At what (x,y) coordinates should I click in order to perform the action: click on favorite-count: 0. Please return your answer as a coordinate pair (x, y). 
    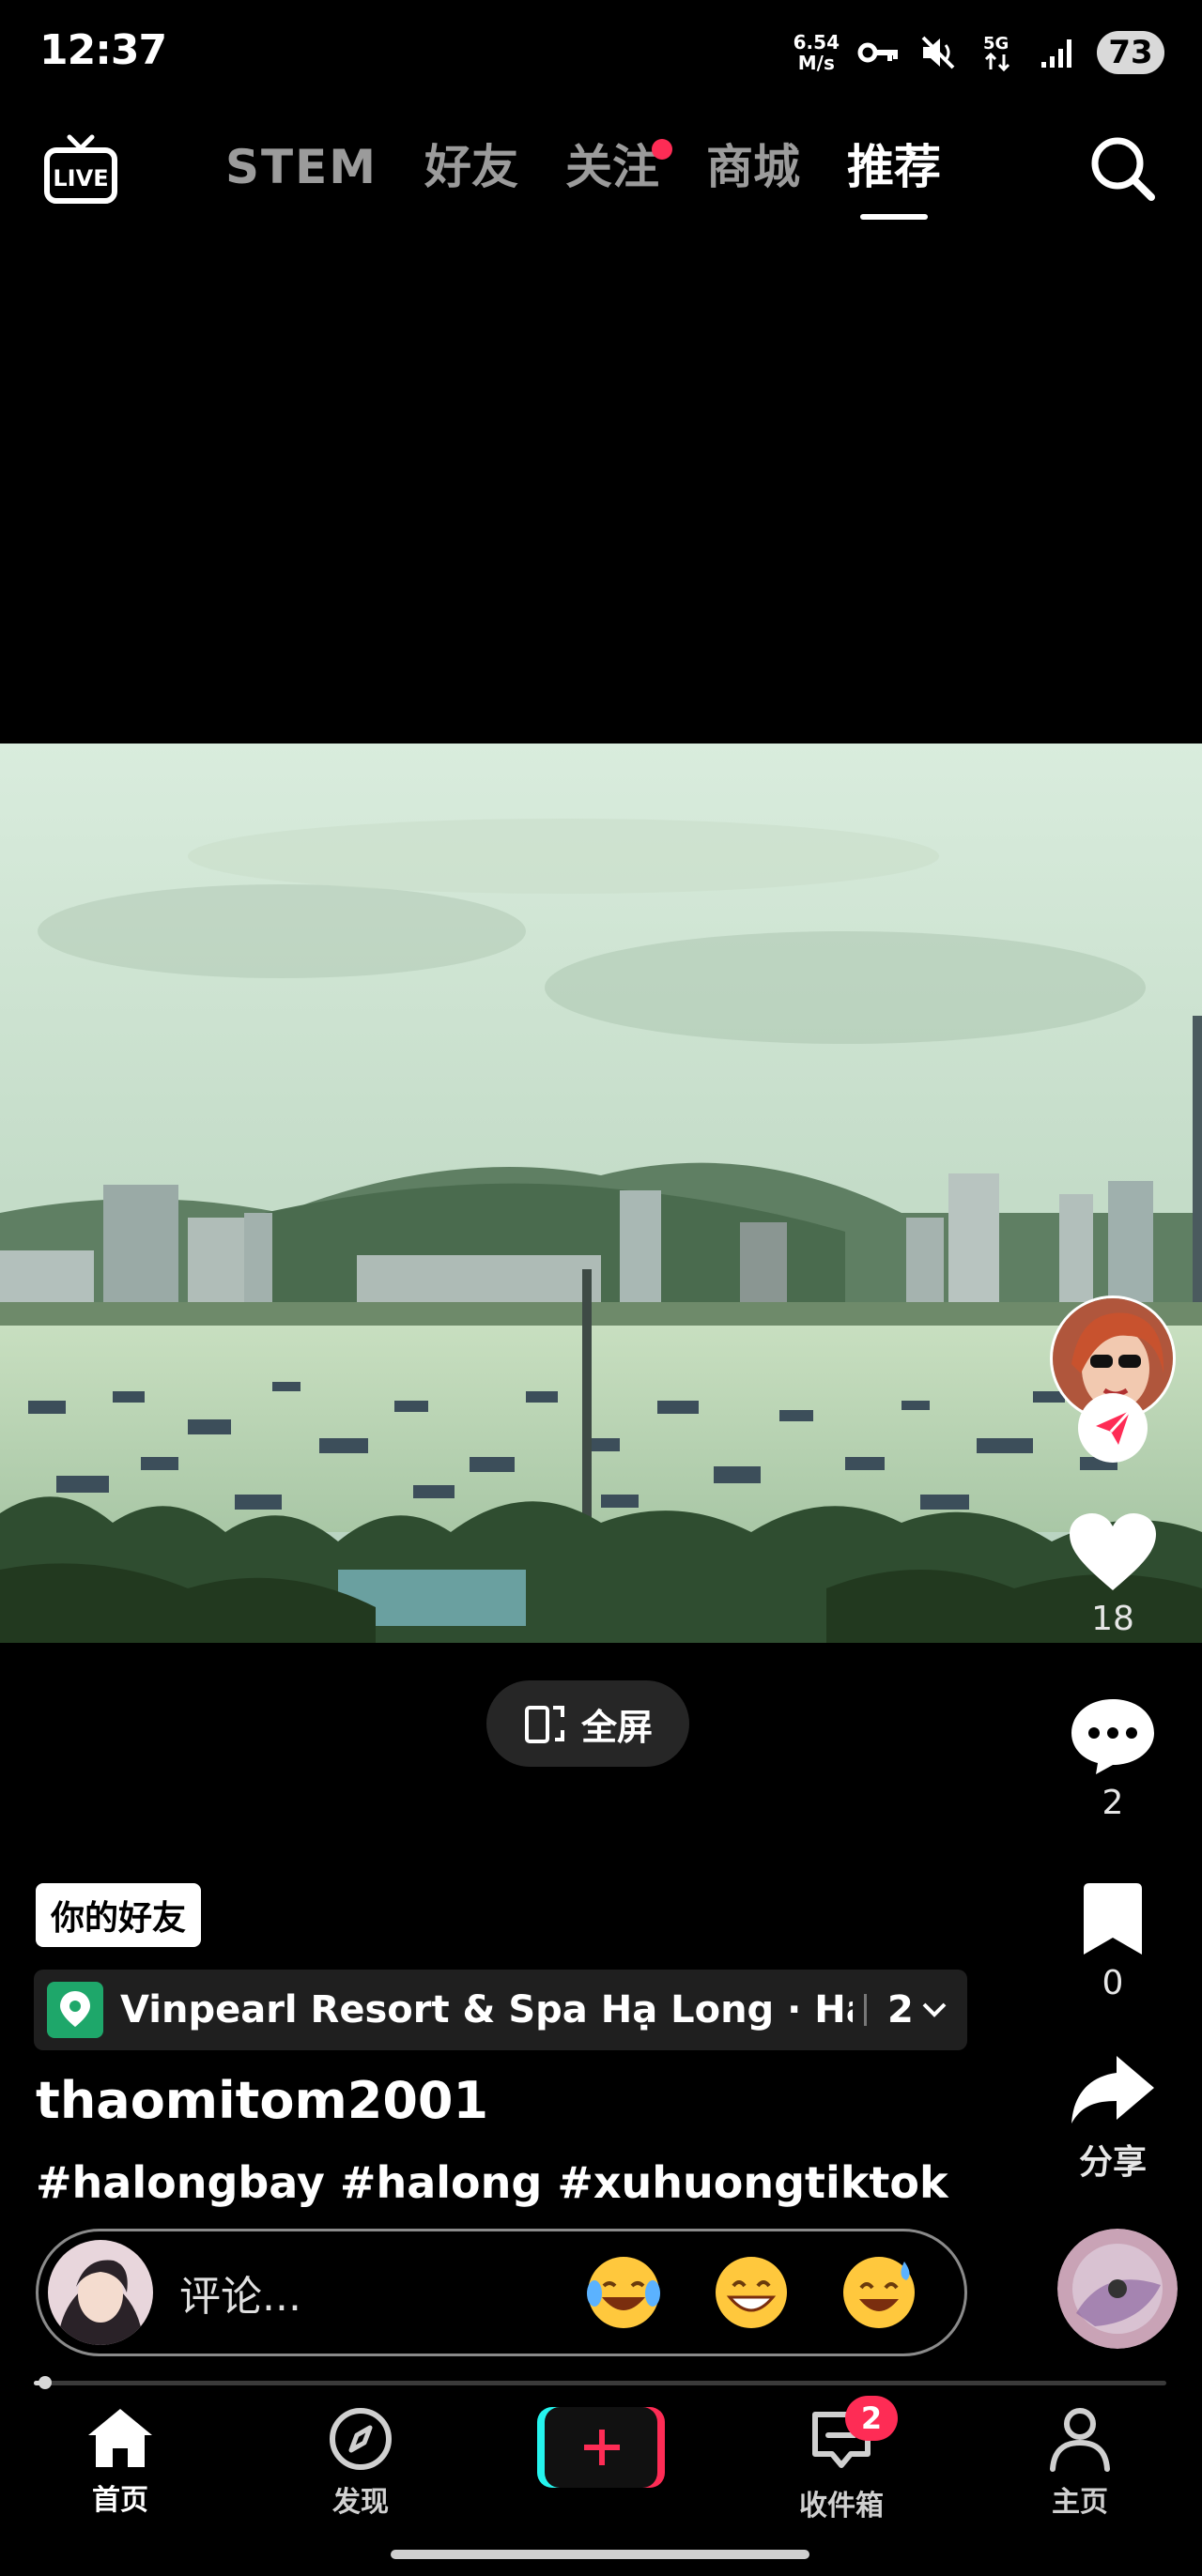
    Looking at the image, I should click on (1113, 1983).